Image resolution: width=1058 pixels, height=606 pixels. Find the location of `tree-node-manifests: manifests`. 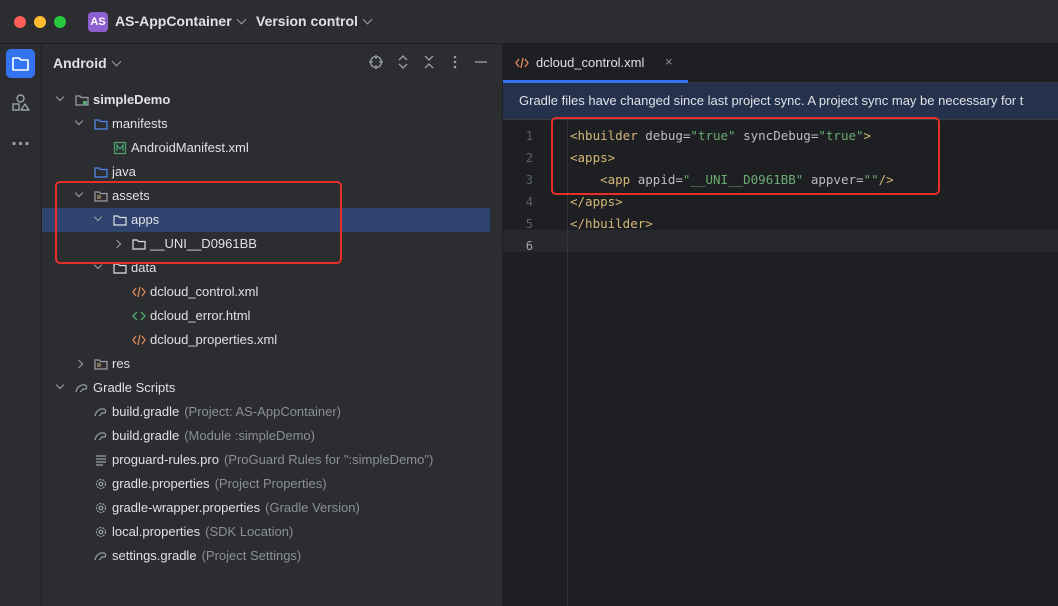

tree-node-manifests: manifests is located at coordinates (266, 124).